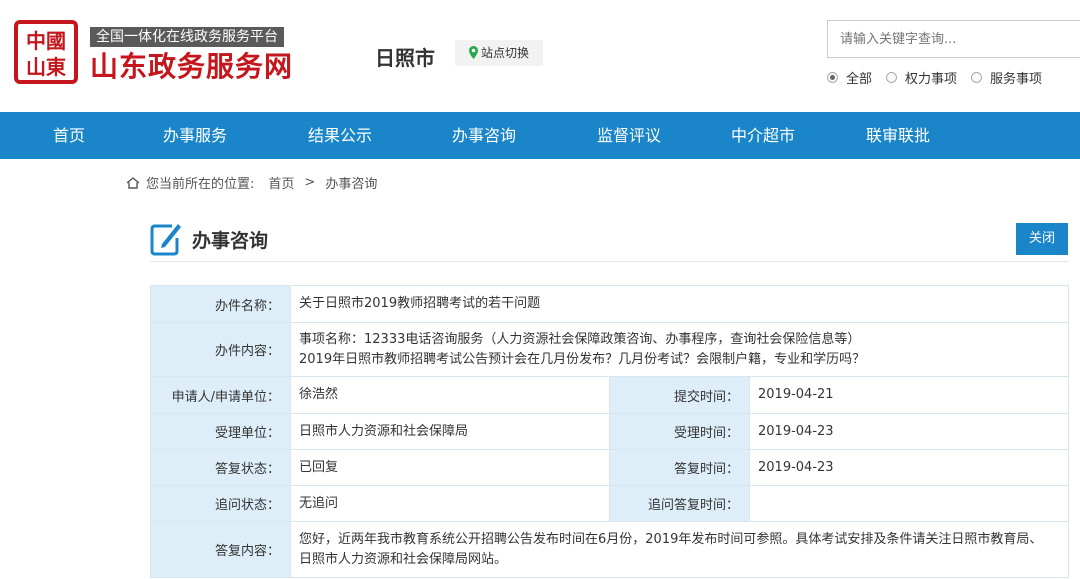 This screenshot has height=579, width=1080. I want to click on table-row: 办件名称： 关于日照市2019教师招聘考试的若干问题, so click(610, 304).